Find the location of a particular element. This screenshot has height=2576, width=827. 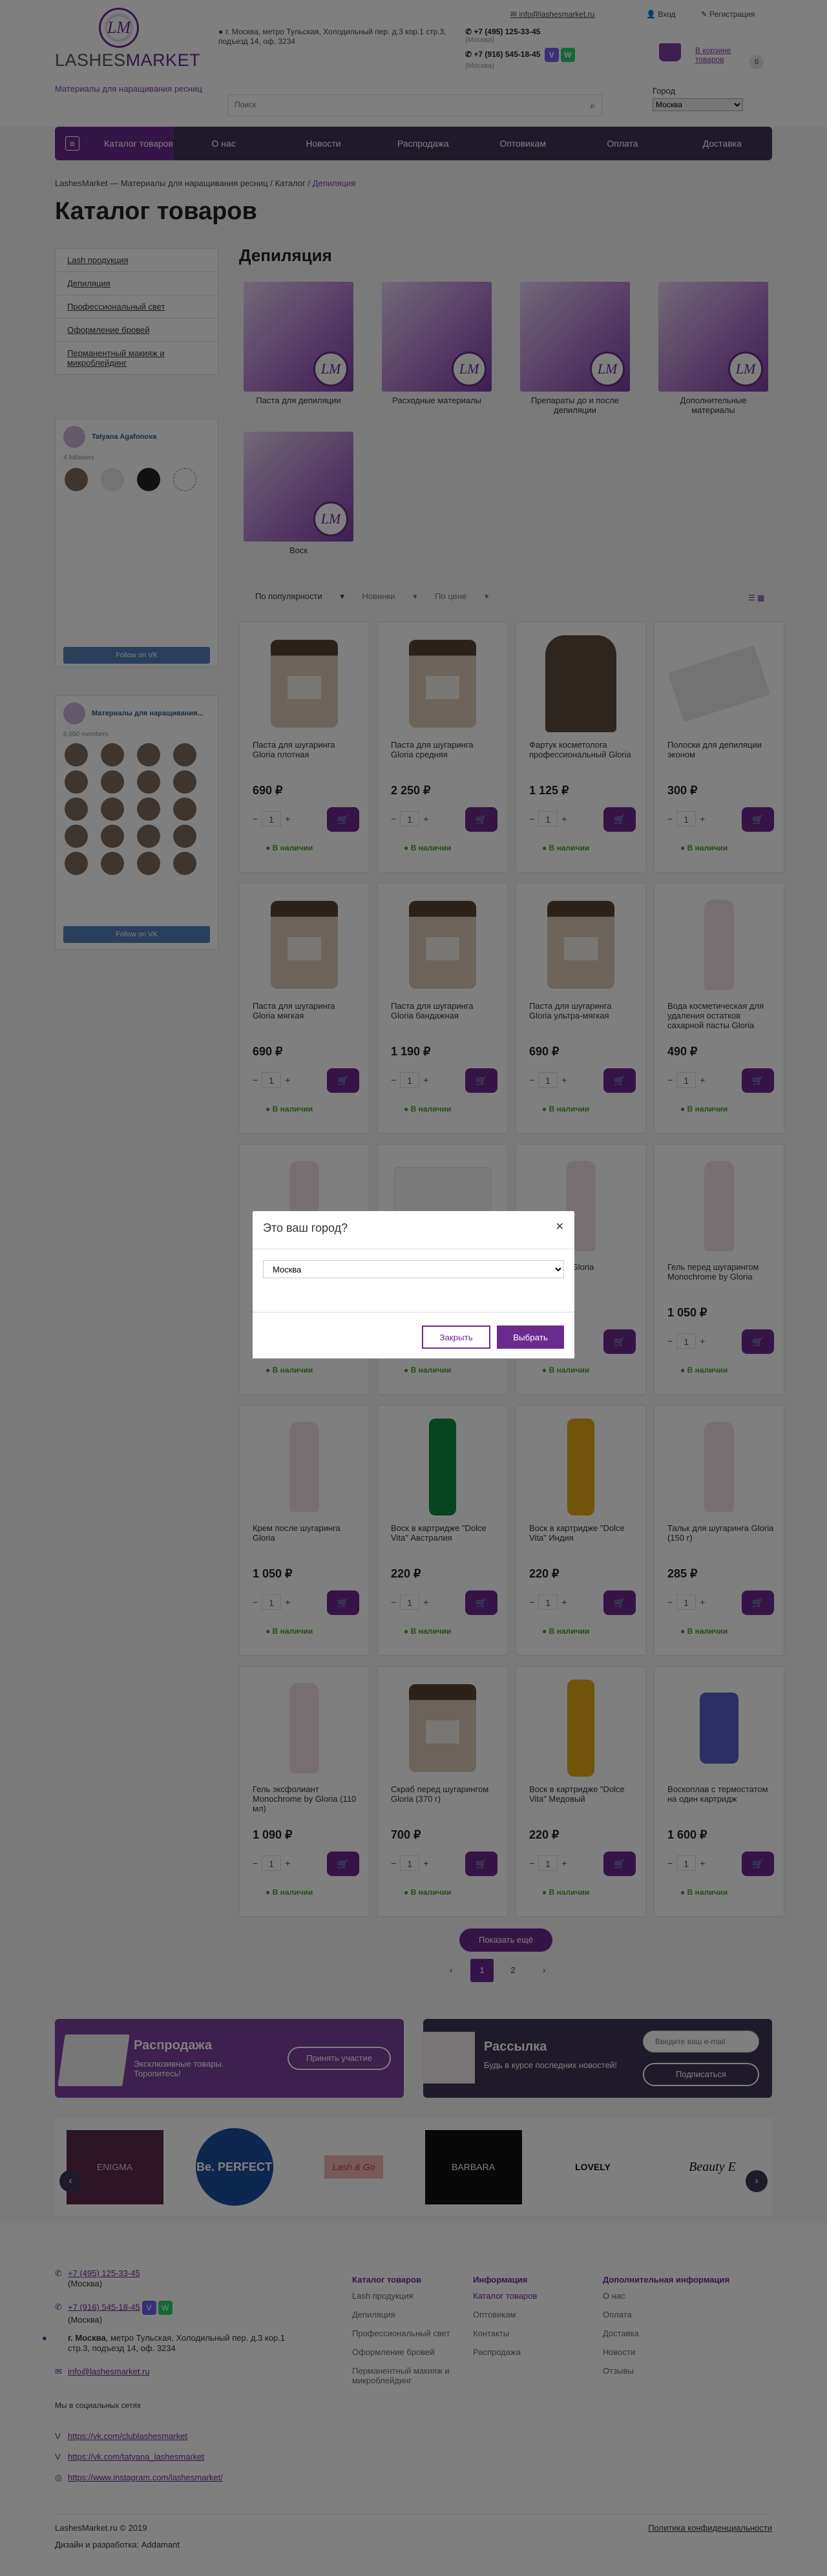

modal-title: Это ваш город? is located at coordinates (305, 1227).